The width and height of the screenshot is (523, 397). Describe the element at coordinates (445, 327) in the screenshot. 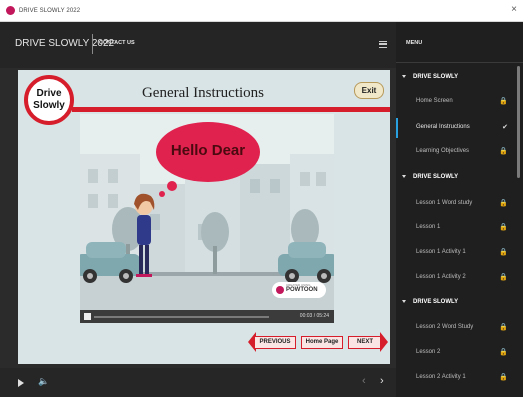

I see `menu-item-label: Lesson 2 Word Study` at that location.